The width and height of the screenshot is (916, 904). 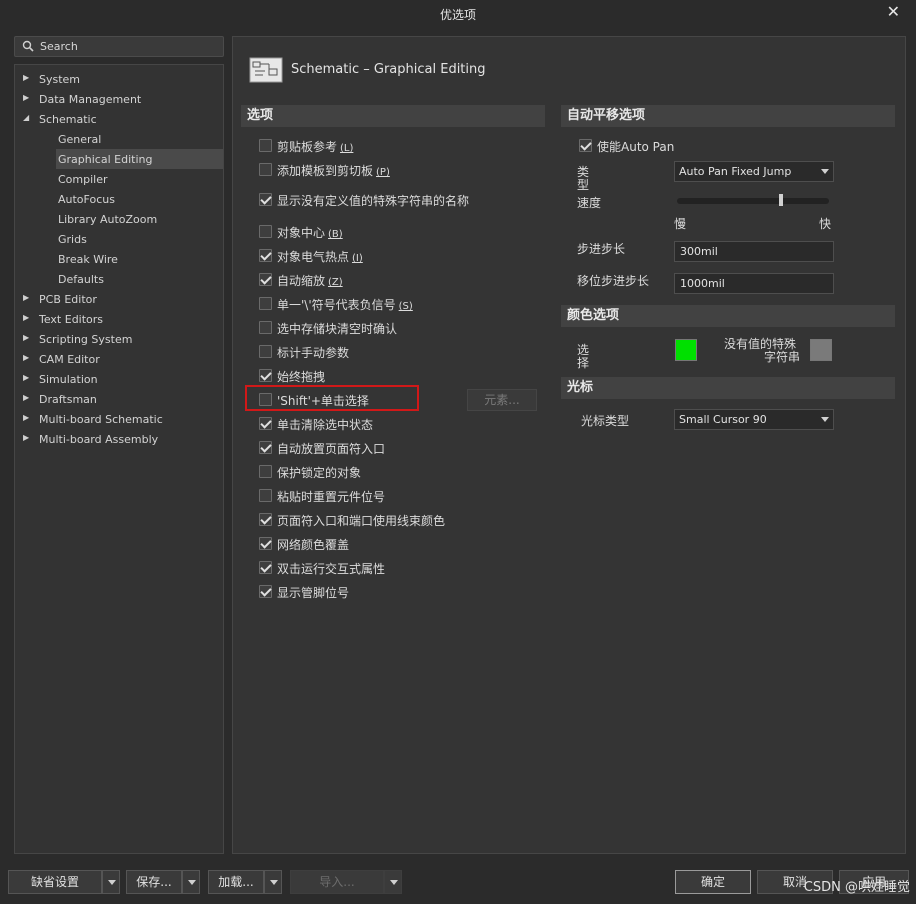 What do you see at coordinates (313, 257) in the screenshot?
I see `option-label-text: 对象电气热点` at bounding box center [313, 257].